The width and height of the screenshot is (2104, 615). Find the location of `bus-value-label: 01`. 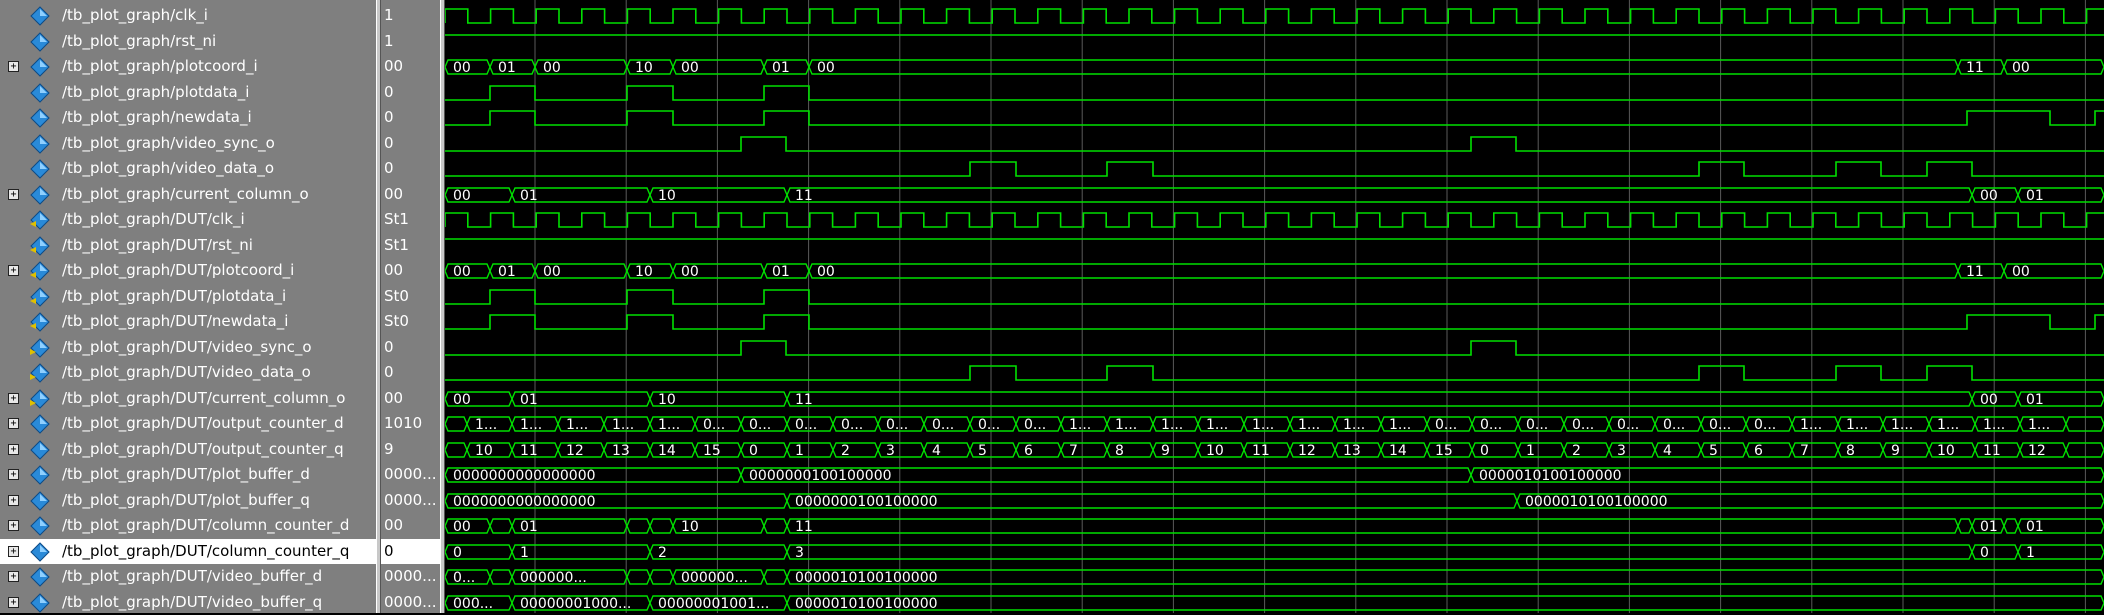

bus-value-label: 01 is located at coordinates (507, 68).